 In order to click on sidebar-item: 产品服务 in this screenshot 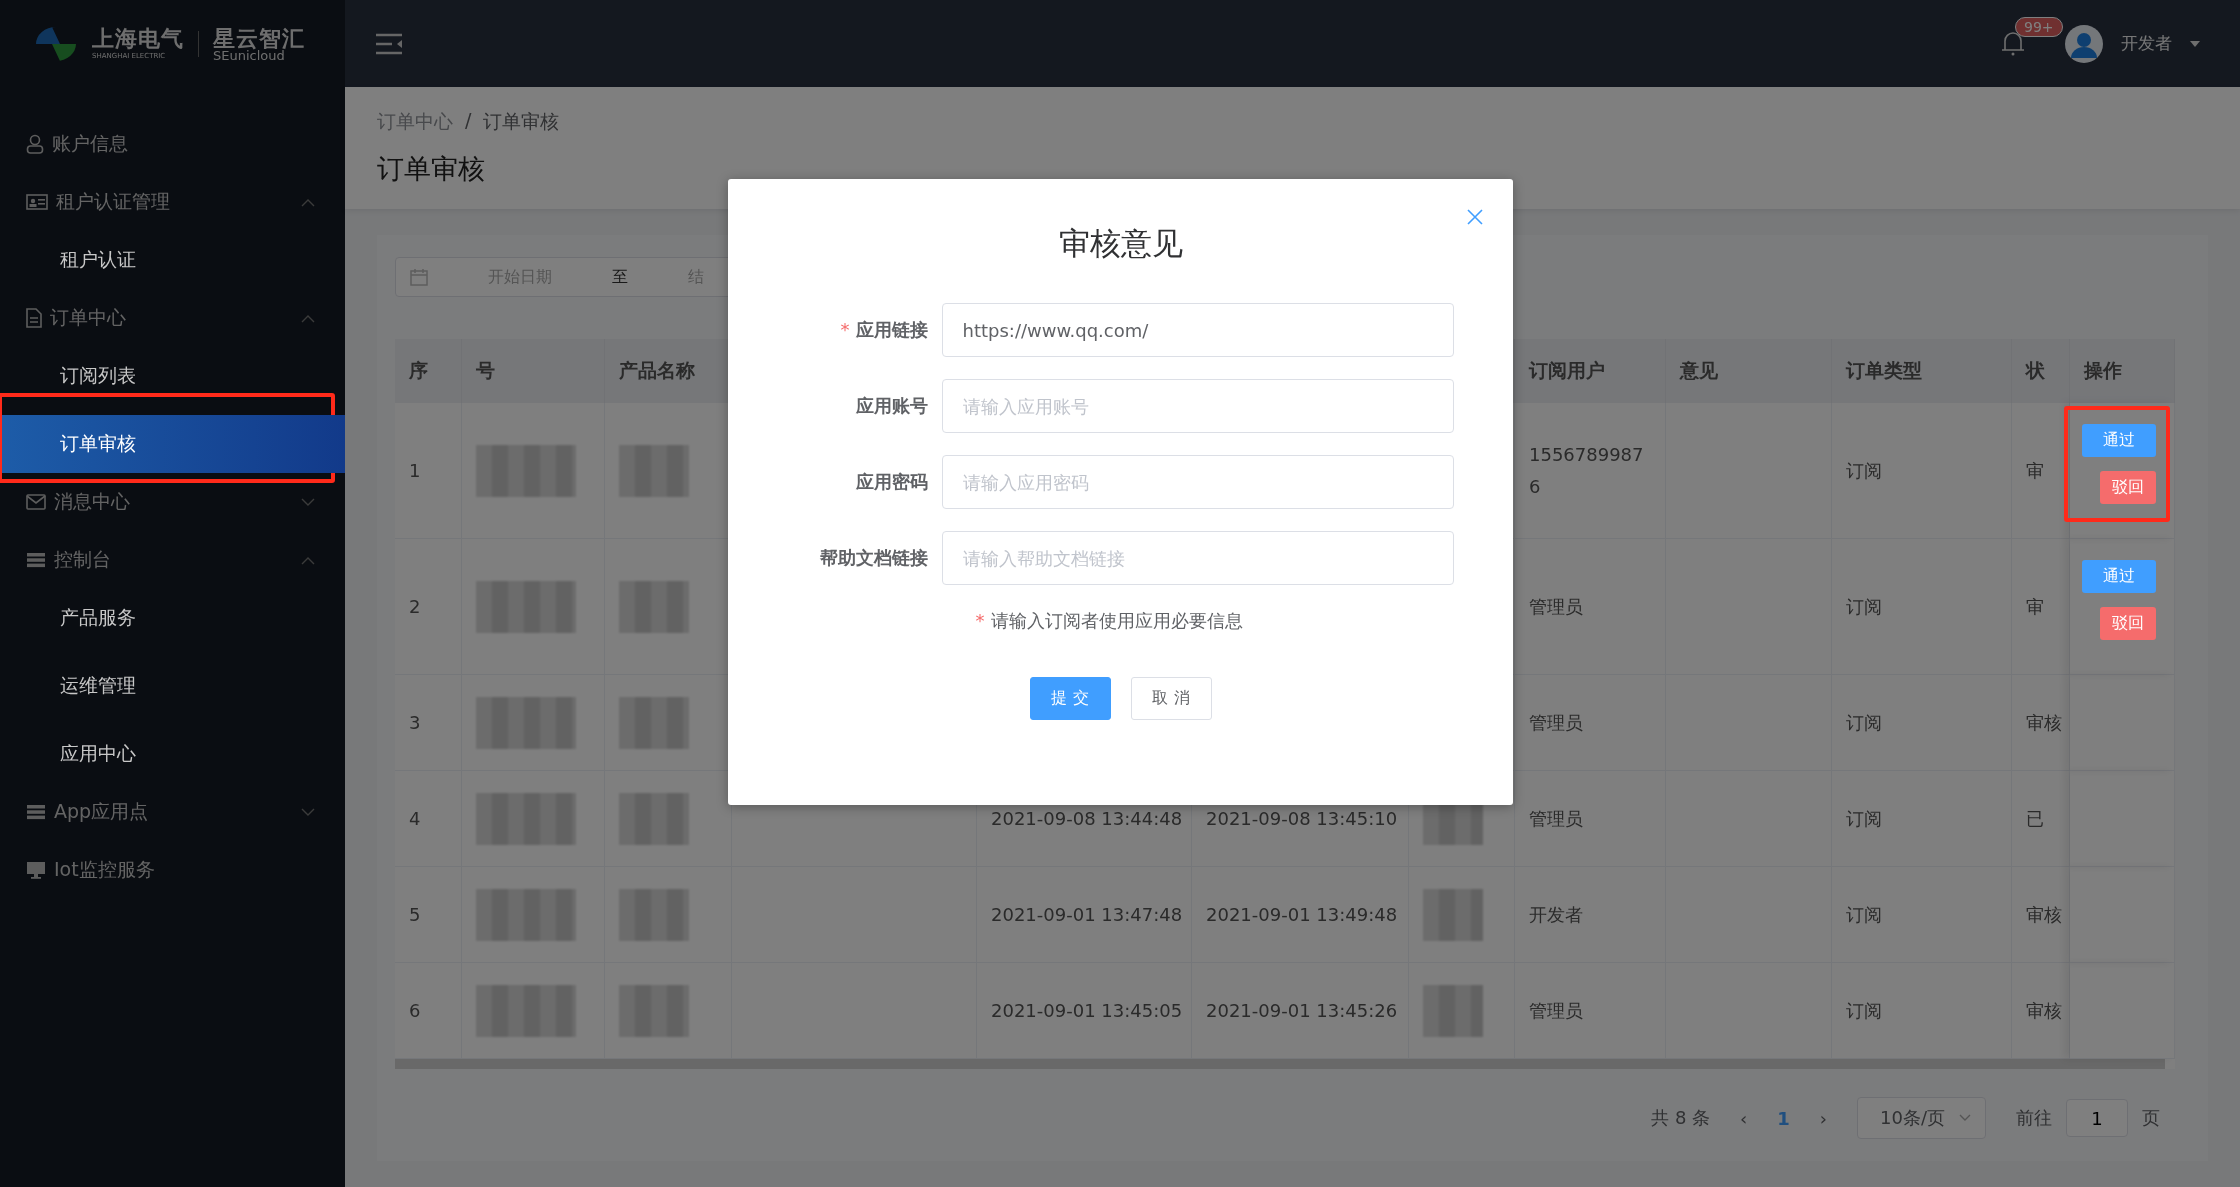, I will do `click(173, 618)`.